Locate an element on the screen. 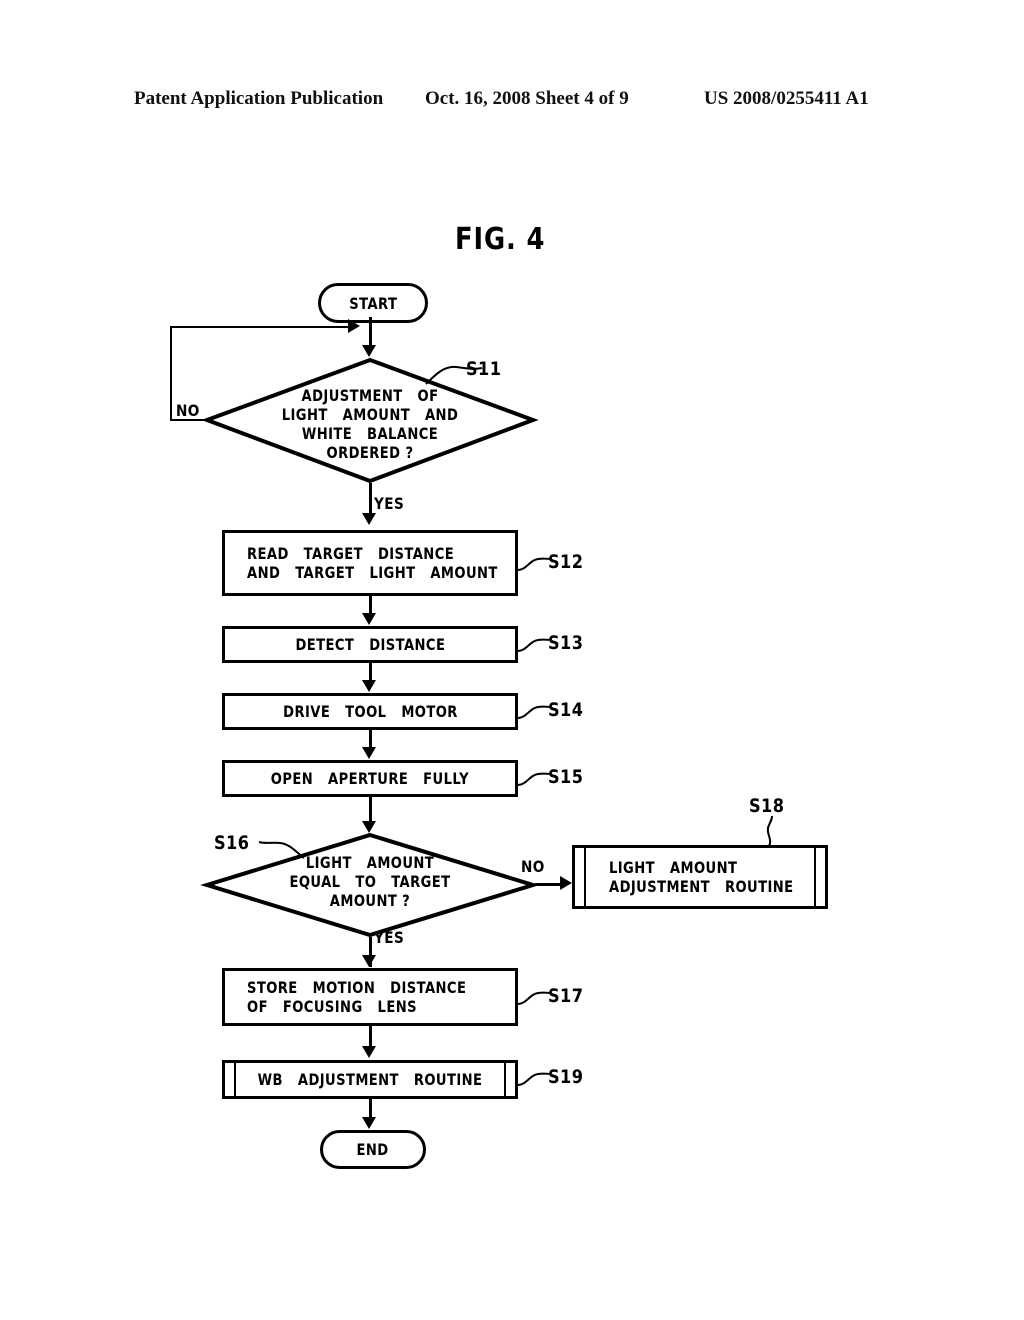 Image resolution: width=1024 pixels, height=1320 pixels. decision-s16-line2: EQUAL TO TARGET is located at coordinates (370, 881).